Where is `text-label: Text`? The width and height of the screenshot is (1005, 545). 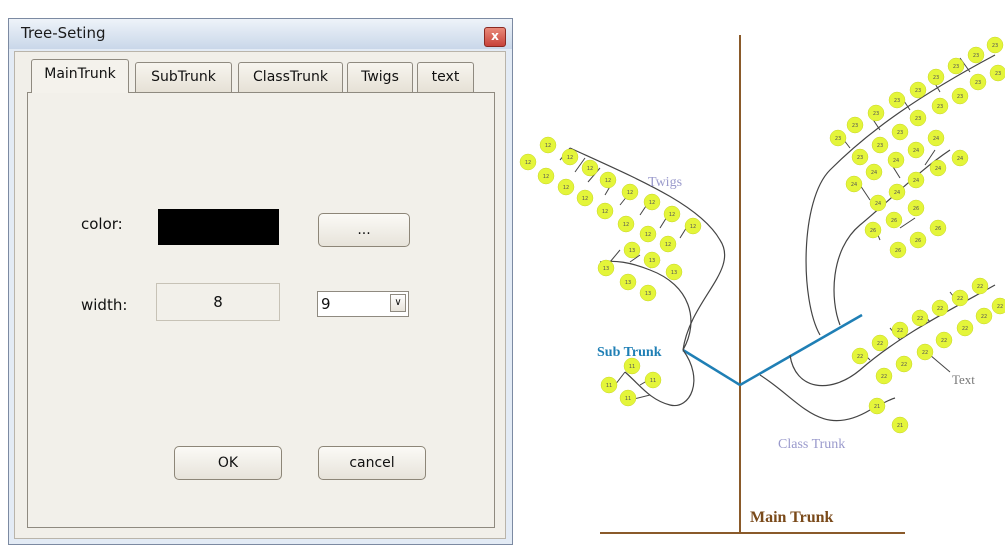
text-label: Text is located at coordinates (963, 379).